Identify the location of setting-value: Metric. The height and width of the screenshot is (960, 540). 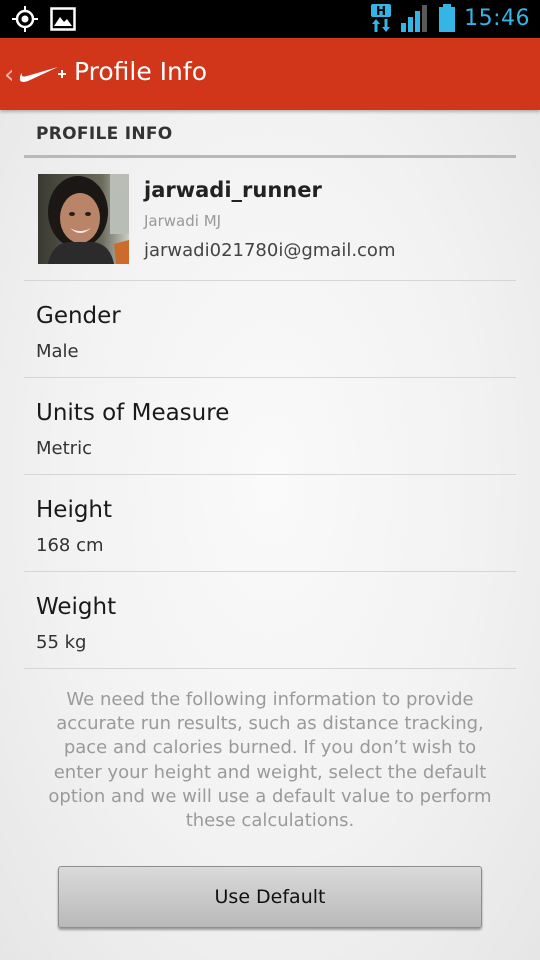
(64, 448).